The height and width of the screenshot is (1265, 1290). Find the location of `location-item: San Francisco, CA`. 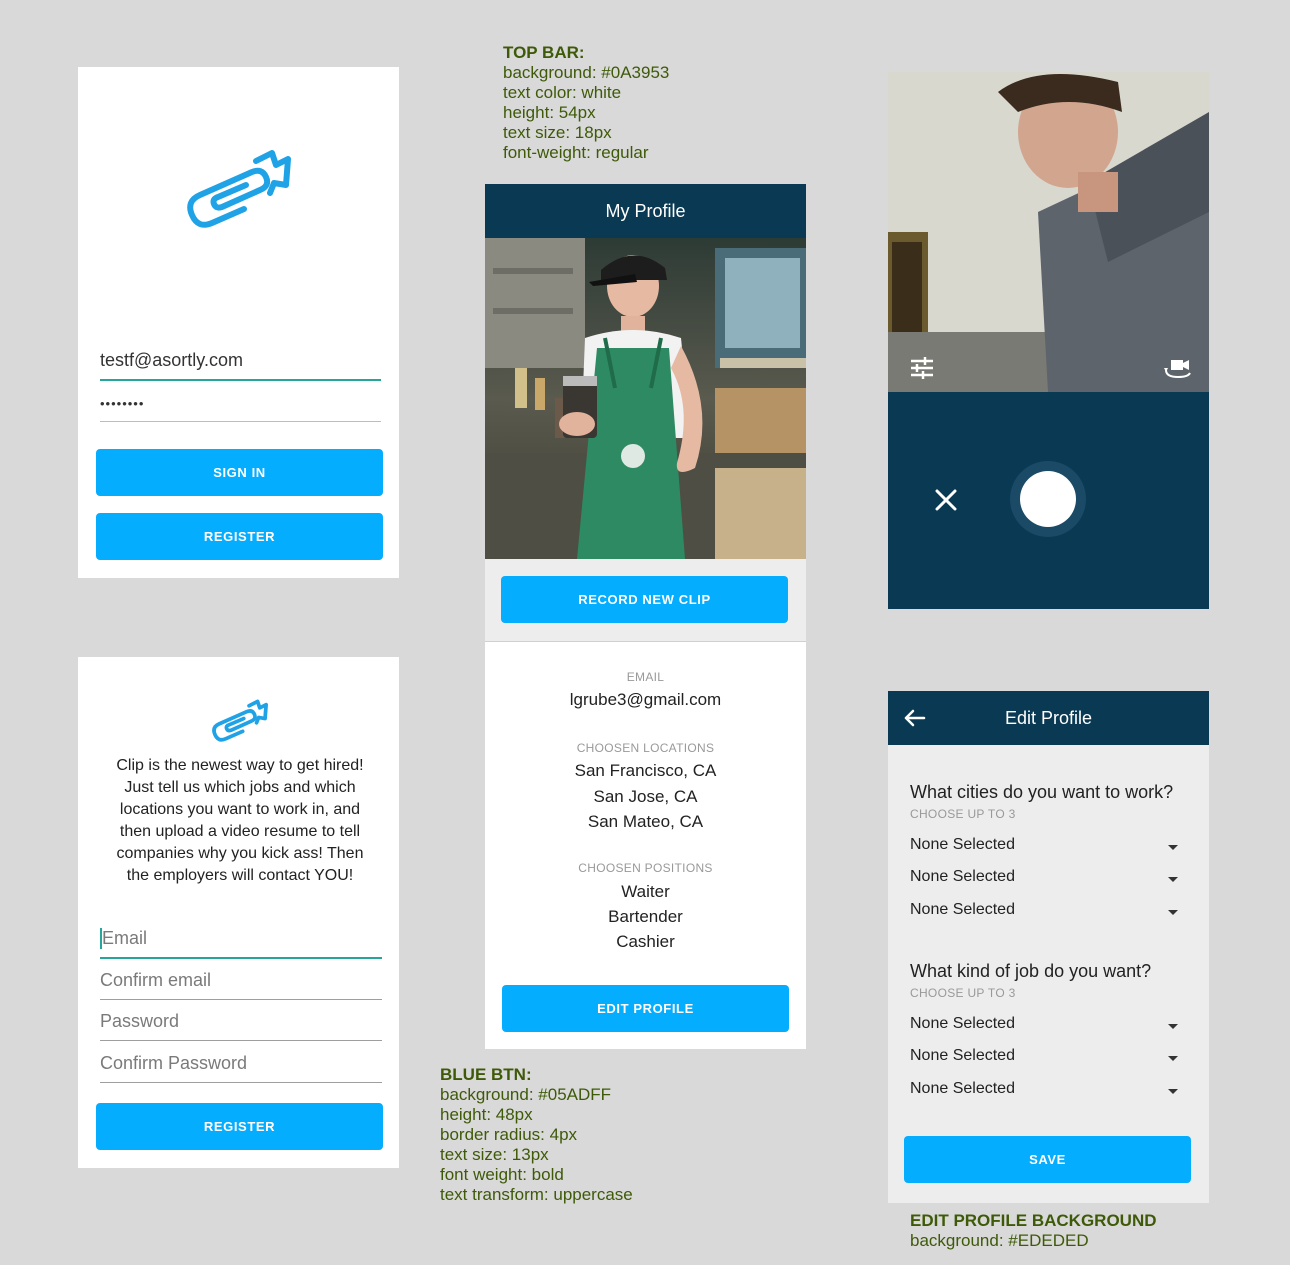

location-item: San Francisco, CA is located at coordinates (645, 770).